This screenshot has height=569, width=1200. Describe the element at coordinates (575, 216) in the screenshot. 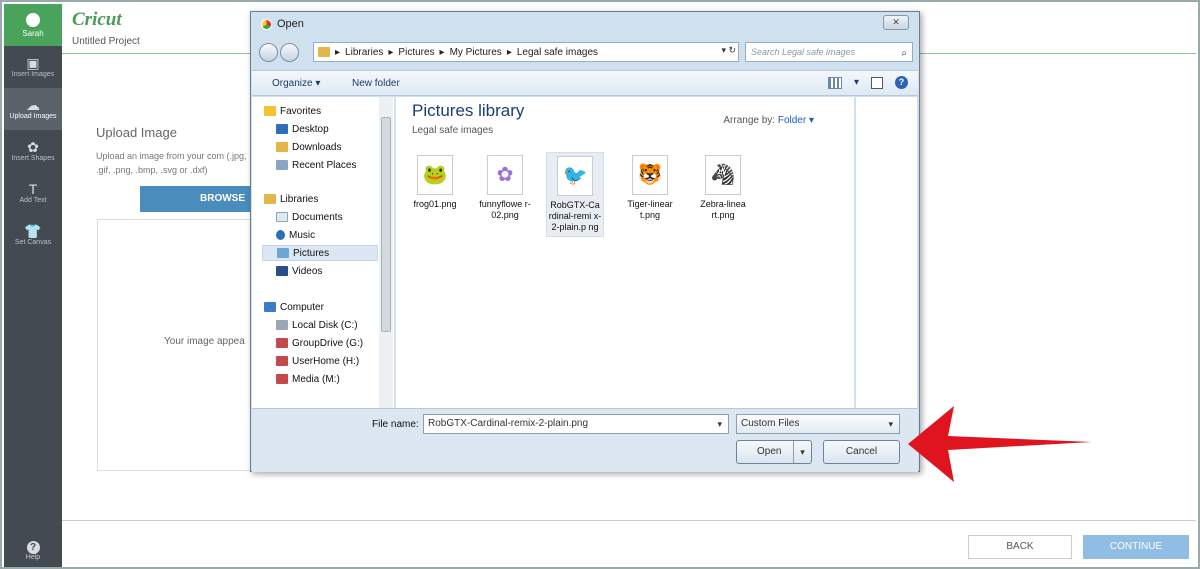

I see `file-name: RobGTX-Ca rdinal-remi x-2-plain.p ng` at that location.